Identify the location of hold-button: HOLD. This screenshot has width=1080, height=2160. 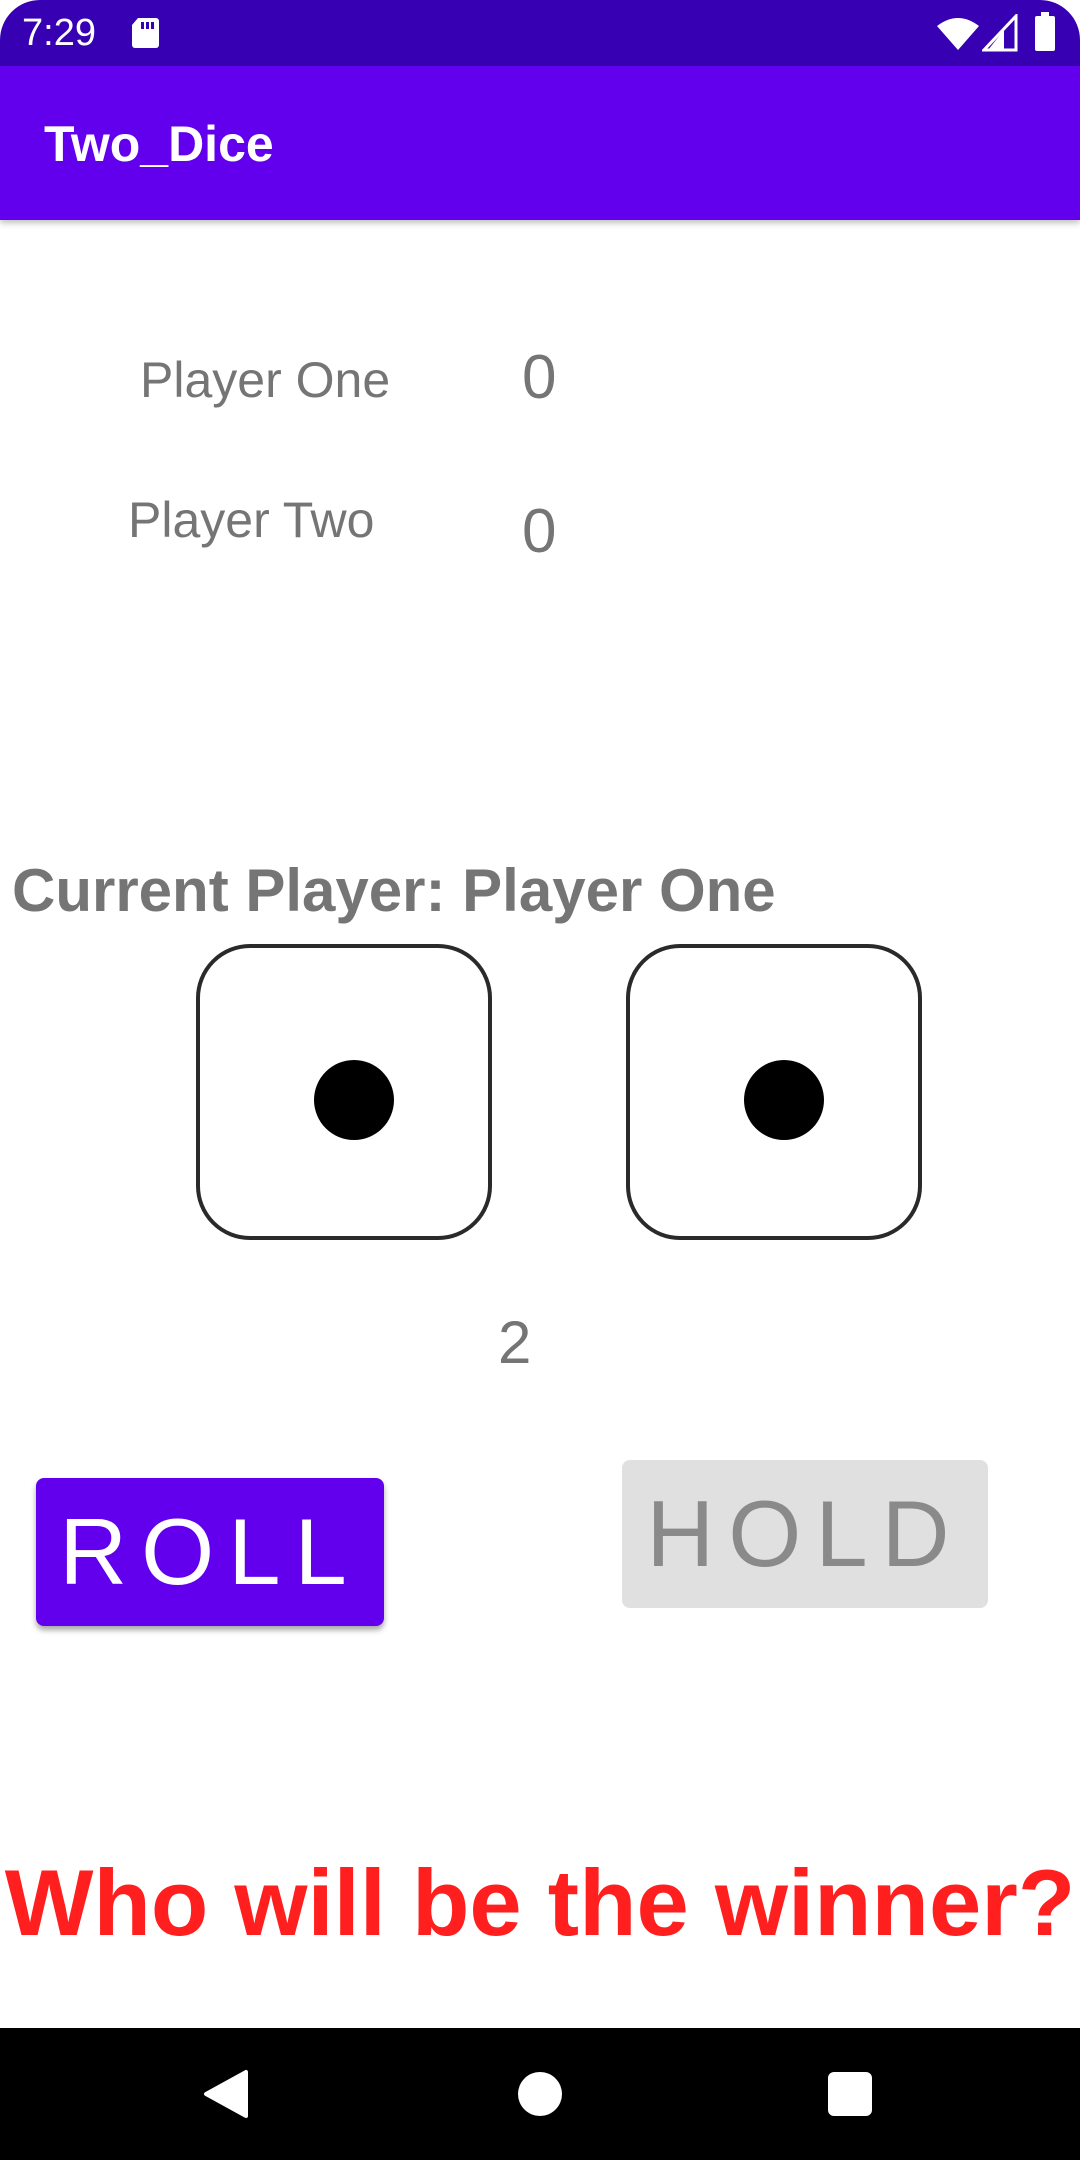
(805, 1534).